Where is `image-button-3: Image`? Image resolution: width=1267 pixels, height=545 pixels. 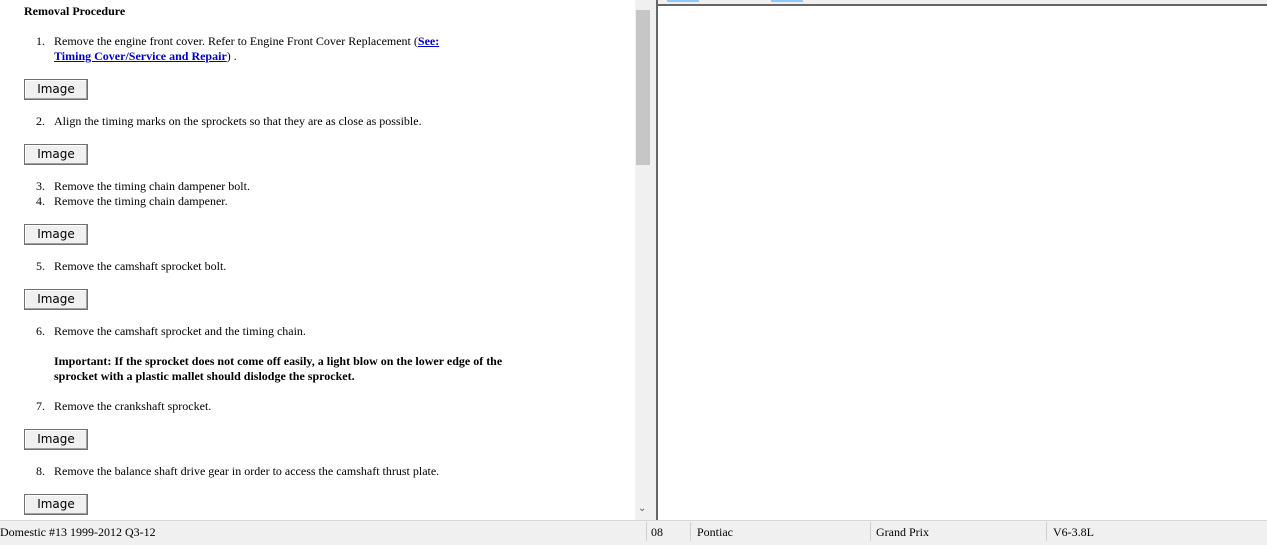
image-button-3: Image is located at coordinates (56, 234).